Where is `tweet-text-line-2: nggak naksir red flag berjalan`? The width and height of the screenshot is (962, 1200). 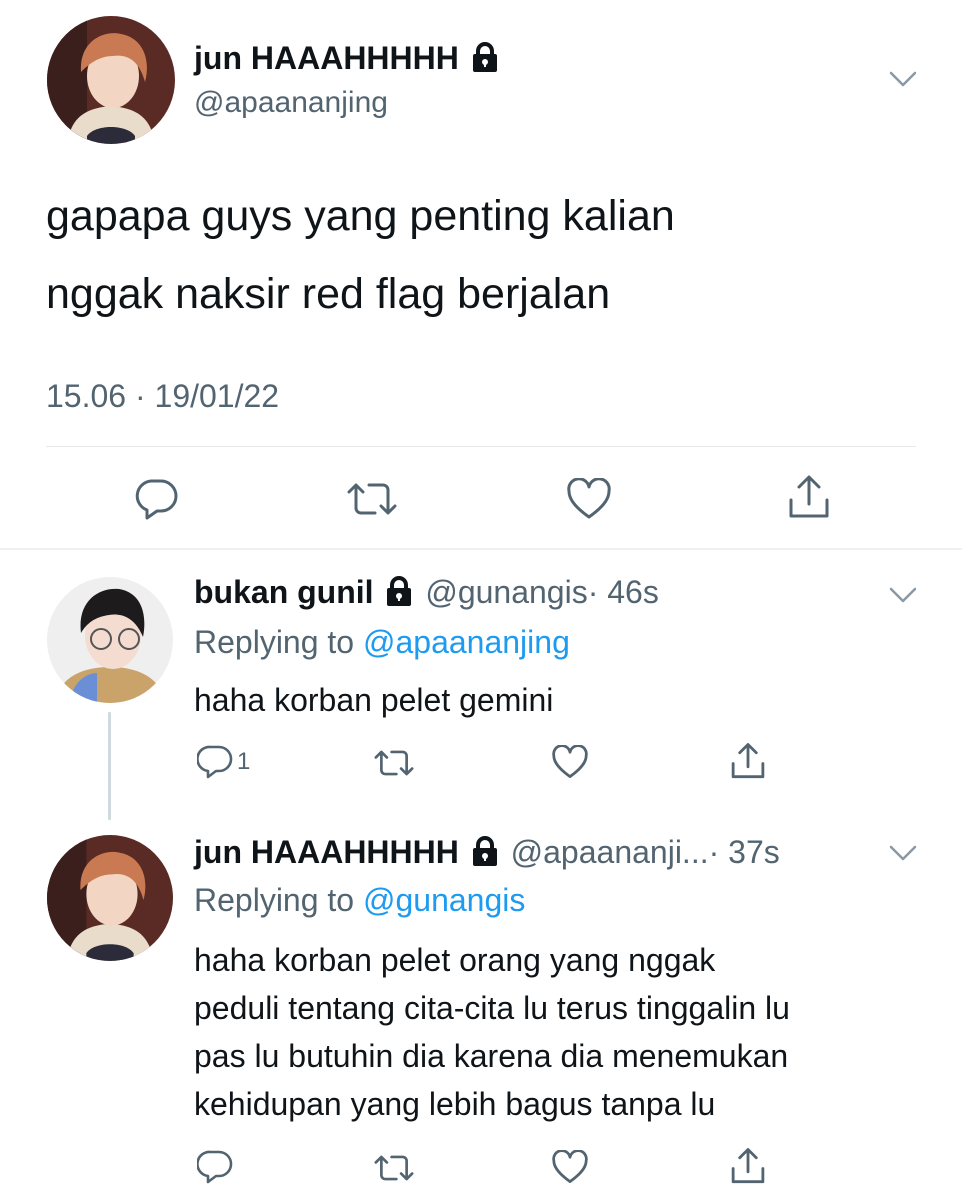
tweet-text-line-2: nggak naksir red flag berjalan is located at coordinates (328, 294).